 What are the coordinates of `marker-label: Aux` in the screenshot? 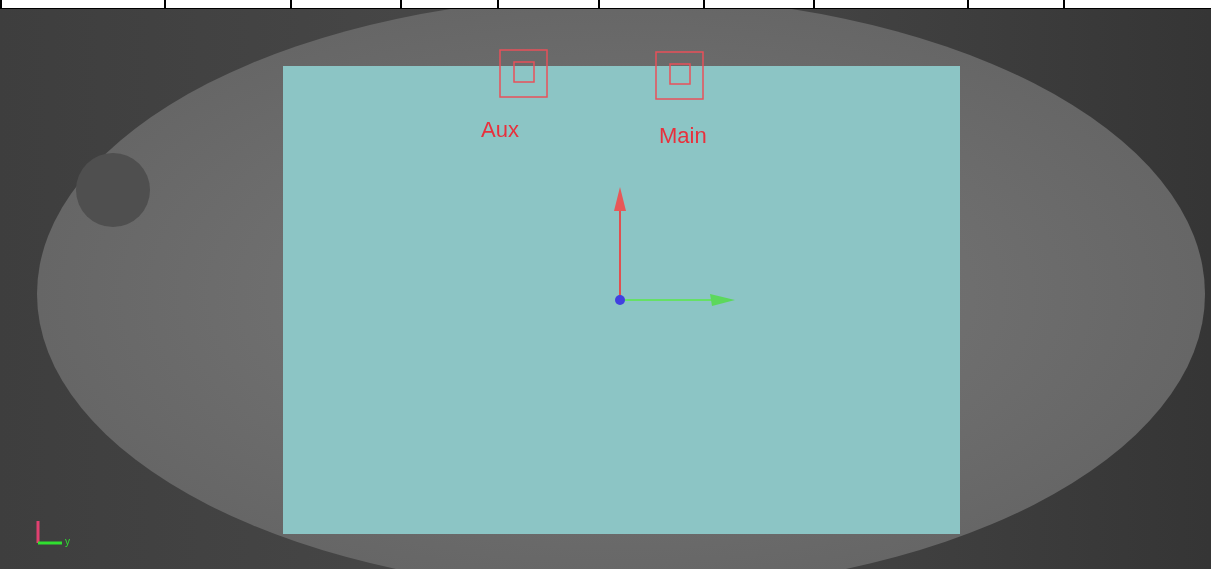 It's located at (500, 130).